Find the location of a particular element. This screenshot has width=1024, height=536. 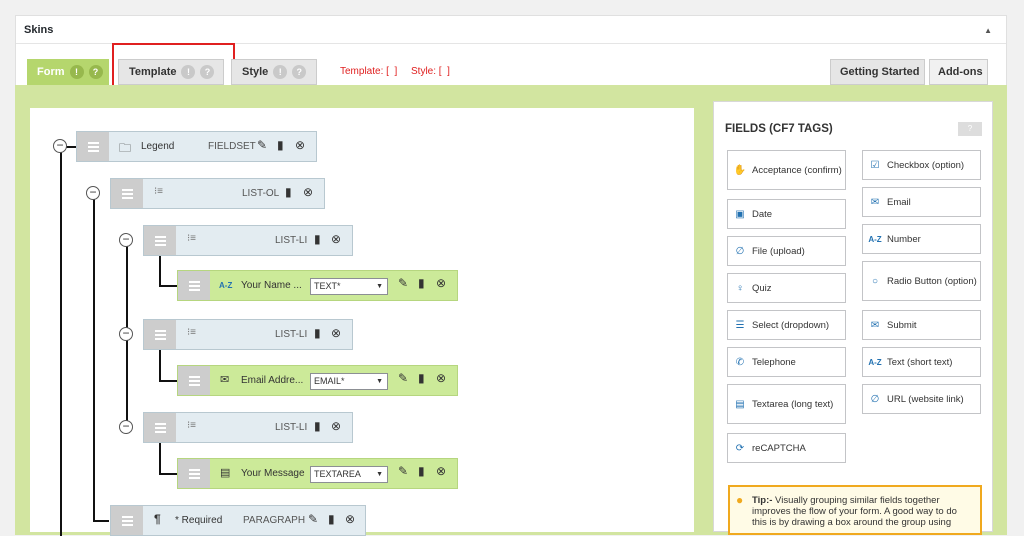

lightbulb-icon: ♀ is located at coordinates (740, 288).